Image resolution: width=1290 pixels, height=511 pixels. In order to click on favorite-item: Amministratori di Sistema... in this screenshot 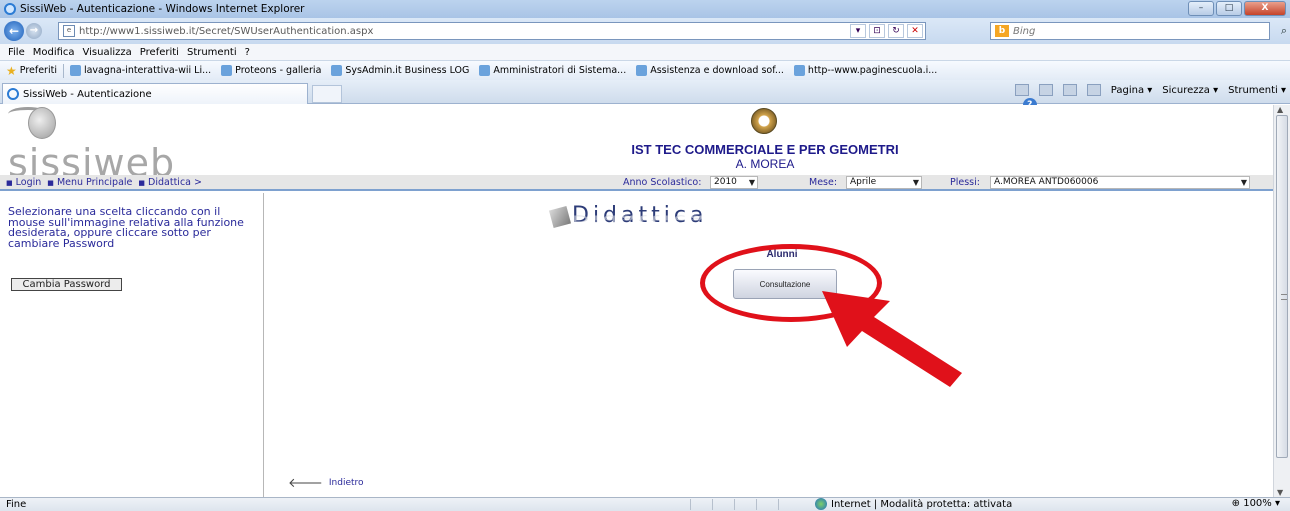, I will do `click(552, 70)`.